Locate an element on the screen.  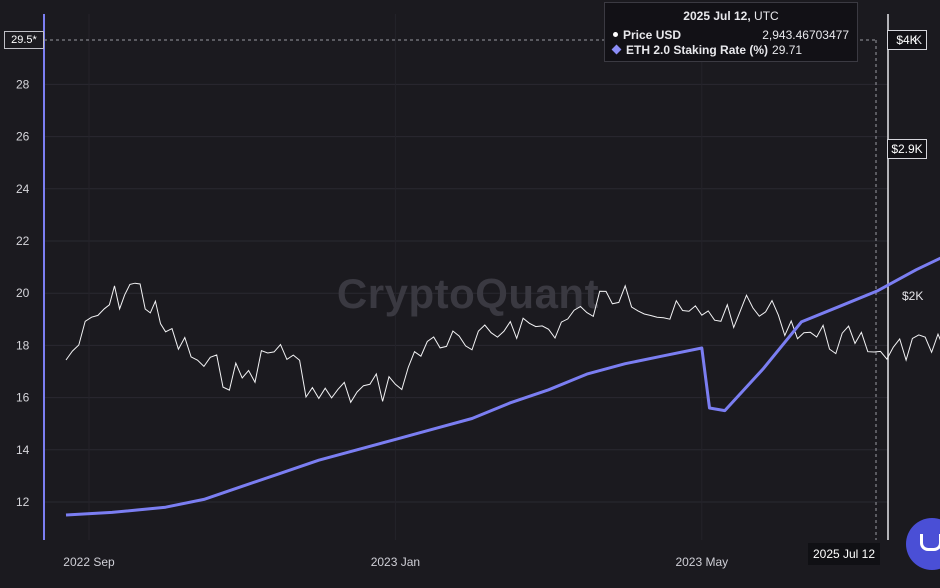
crosshair-date-label: 2025 Jul 12 is located at coordinates (844, 554).